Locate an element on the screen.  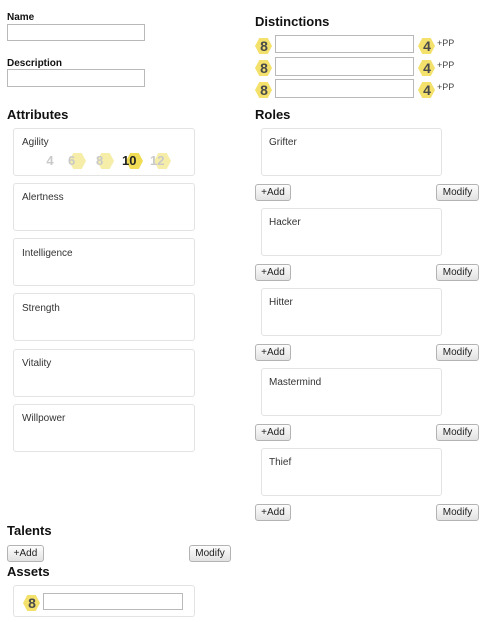
role-panel-grifter: Grifter is located at coordinates (351, 152).